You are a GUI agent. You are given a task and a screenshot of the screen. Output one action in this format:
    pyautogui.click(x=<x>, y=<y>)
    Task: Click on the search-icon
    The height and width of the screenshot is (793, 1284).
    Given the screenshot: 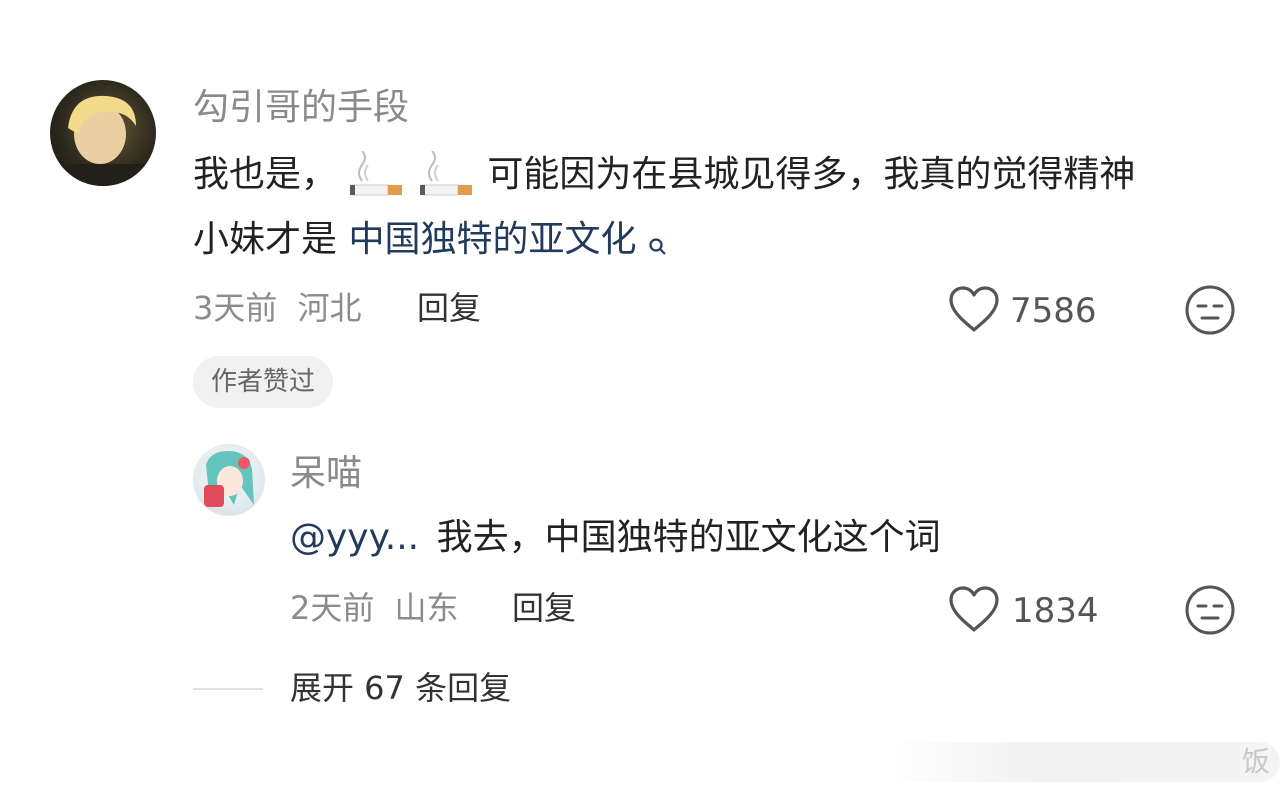 What is the action you would take?
    pyautogui.click(x=658, y=235)
    